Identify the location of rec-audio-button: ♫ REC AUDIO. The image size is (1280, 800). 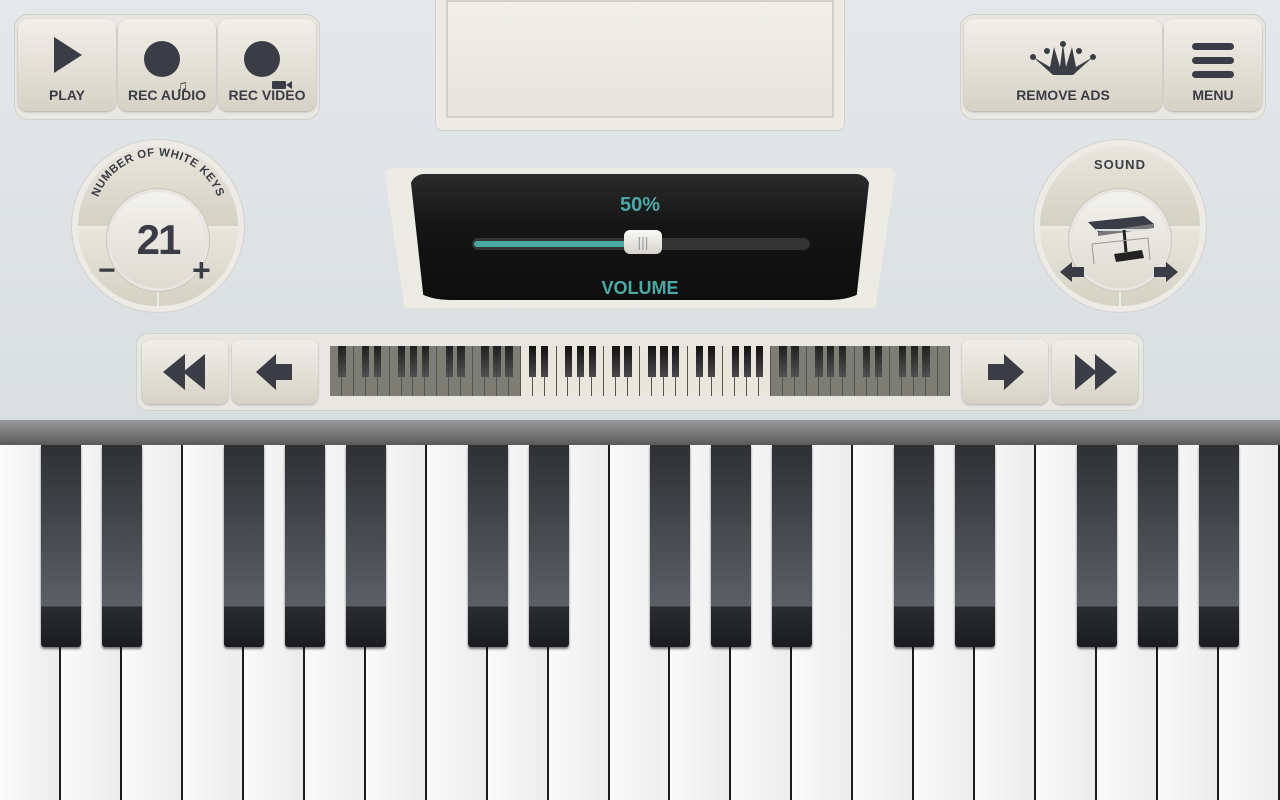
(167, 65).